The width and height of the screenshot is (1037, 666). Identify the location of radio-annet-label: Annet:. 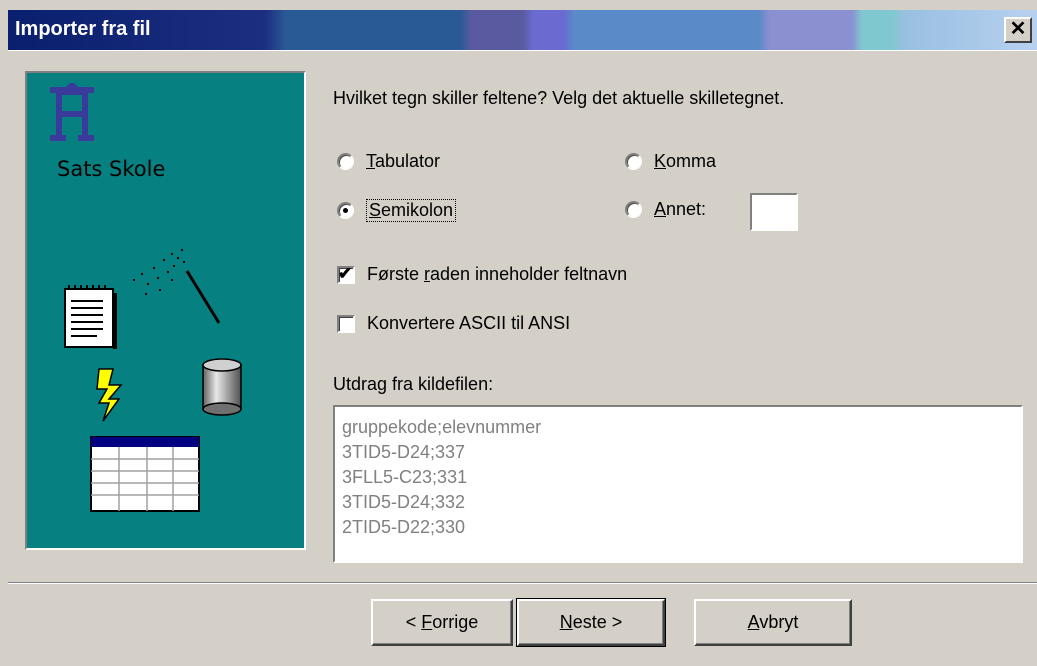
(680, 209).